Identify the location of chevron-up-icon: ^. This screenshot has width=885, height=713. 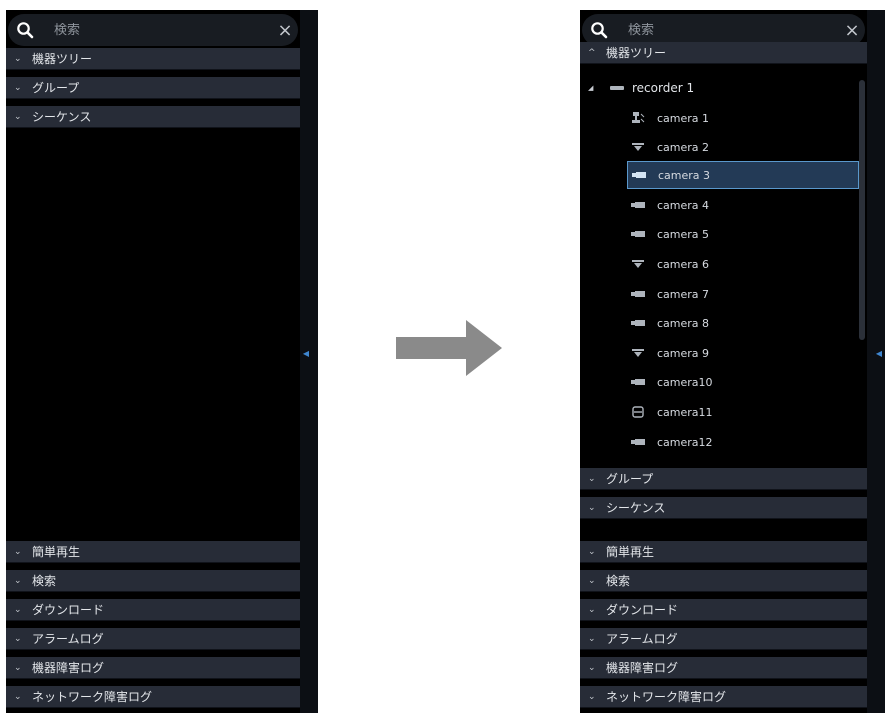
(592, 52).